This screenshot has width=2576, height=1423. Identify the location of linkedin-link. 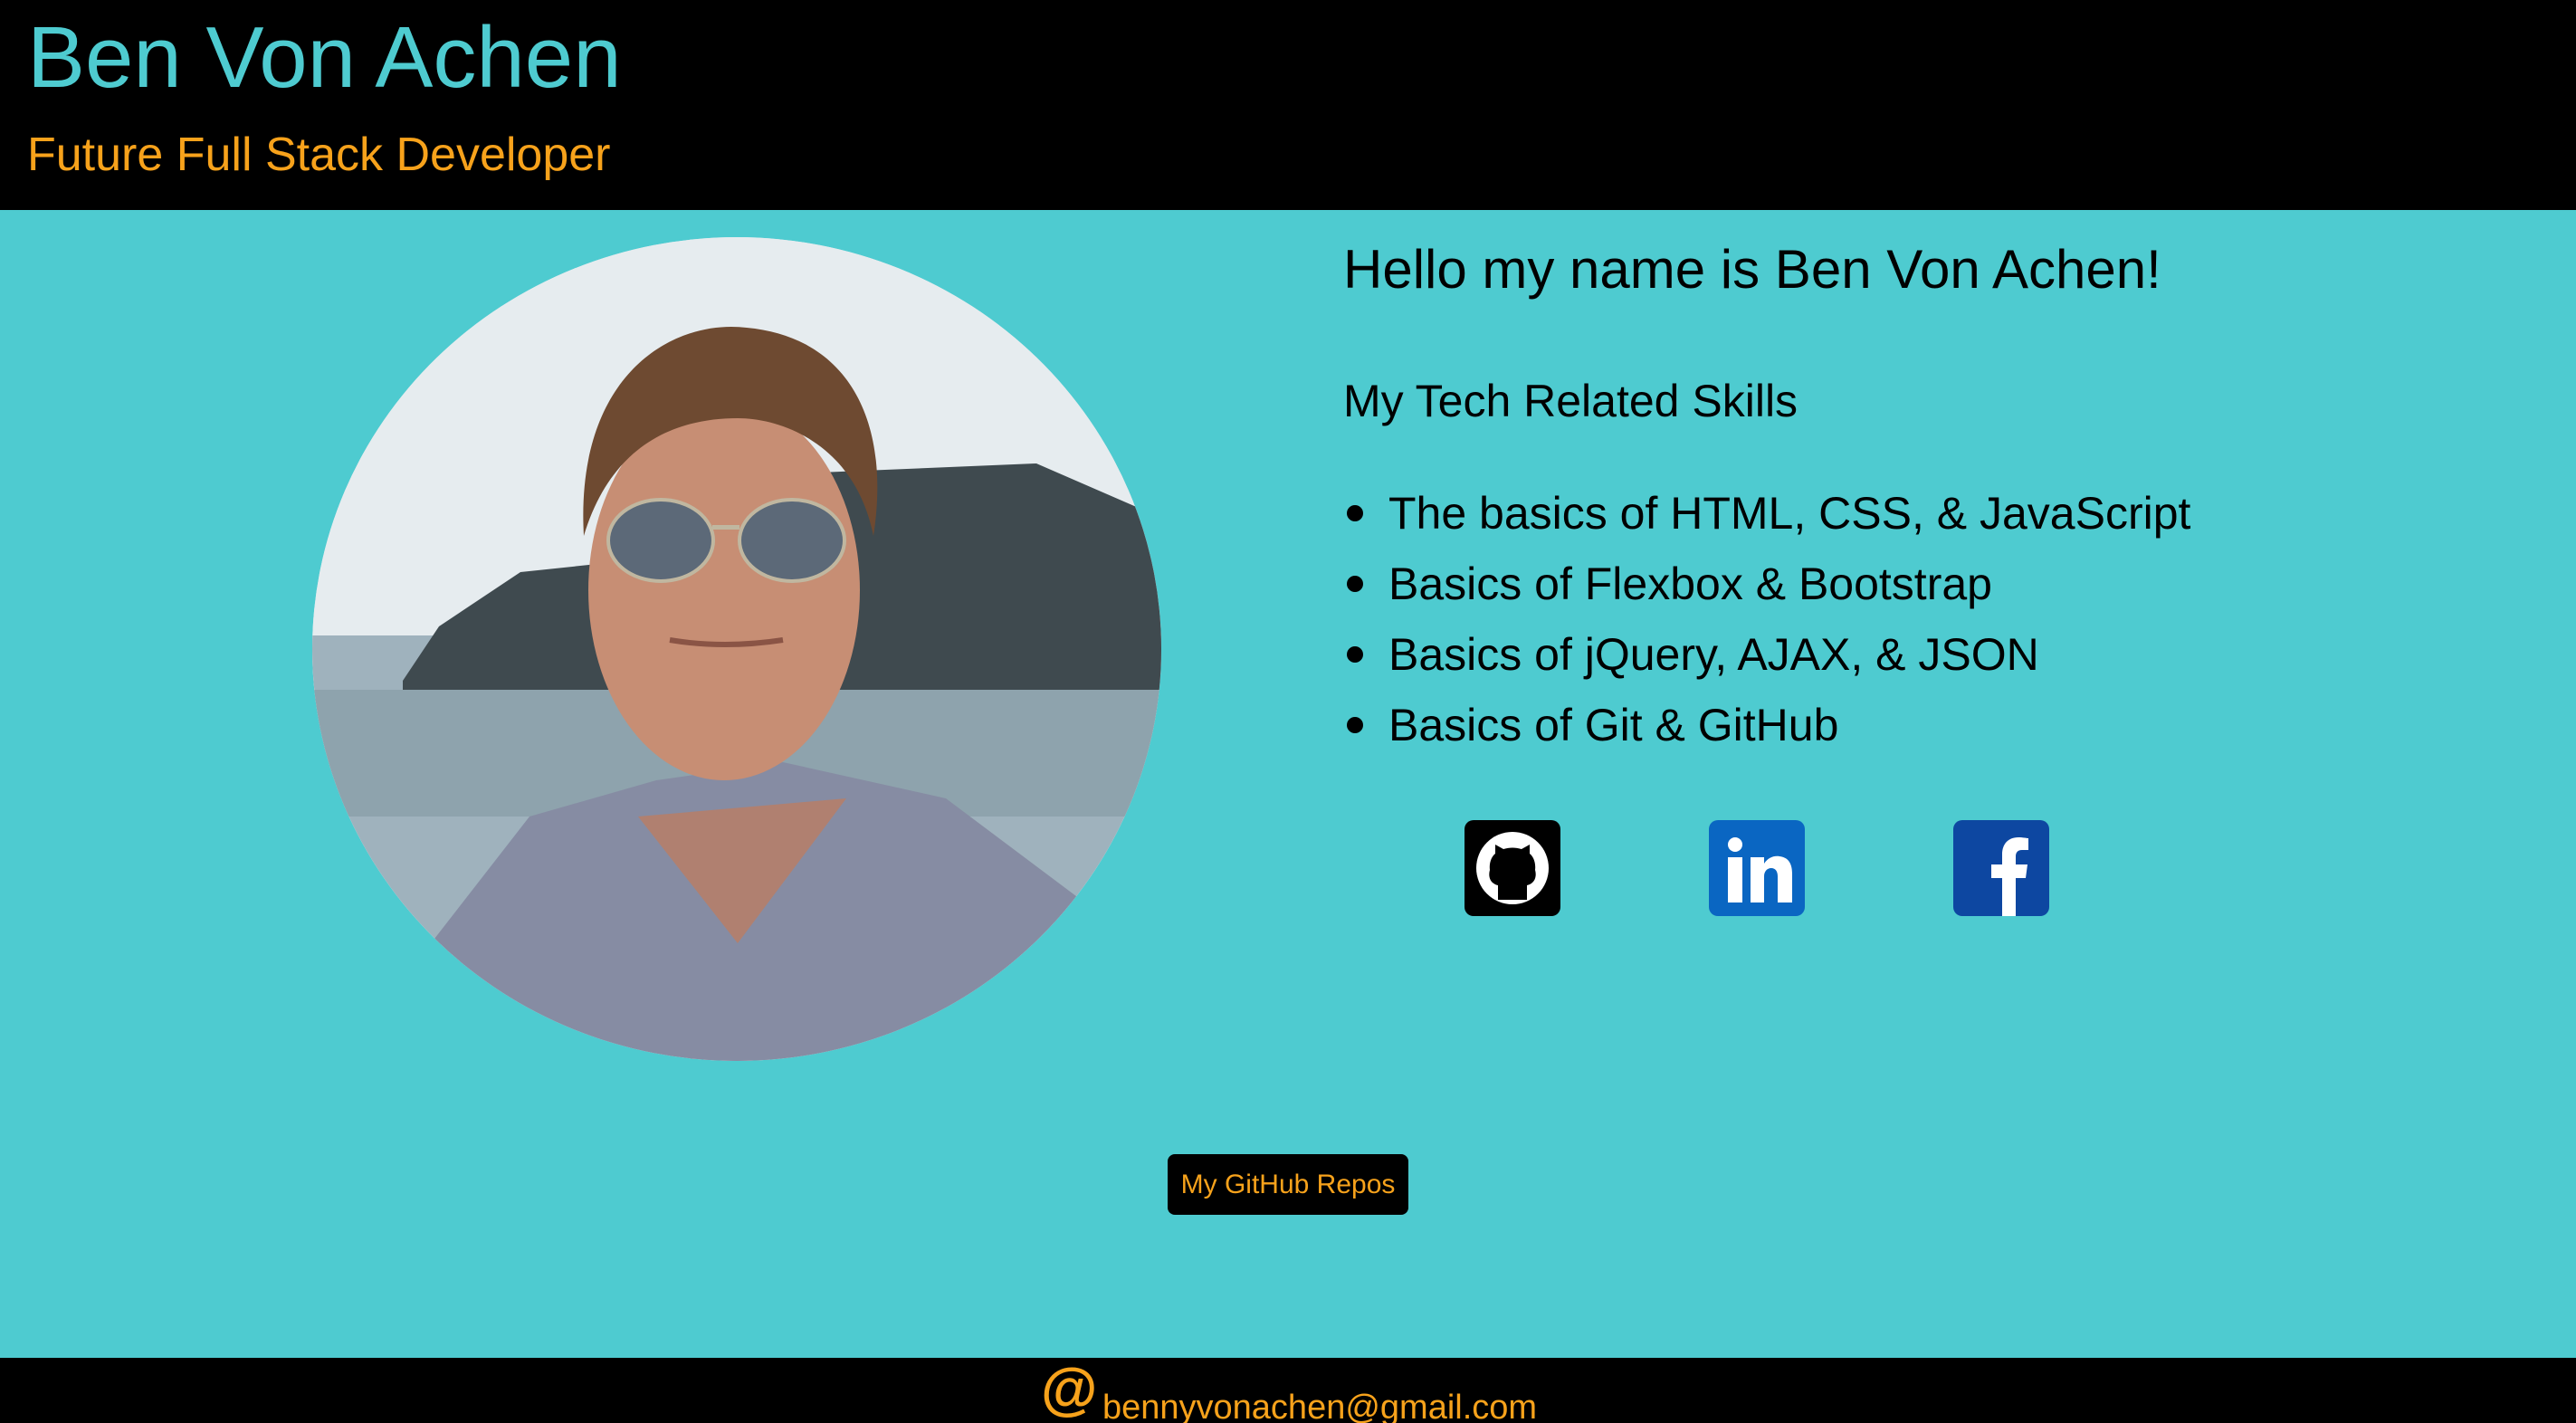
(1757, 868).